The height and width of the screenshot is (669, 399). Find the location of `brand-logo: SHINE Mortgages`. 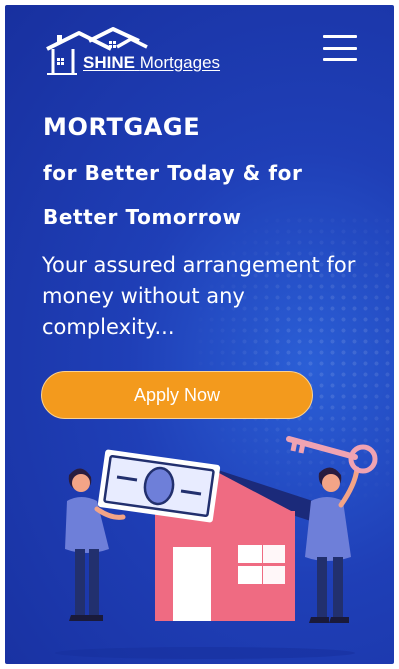

brand-logo: SHINE Mortgages is located at coordinates (148, 53).